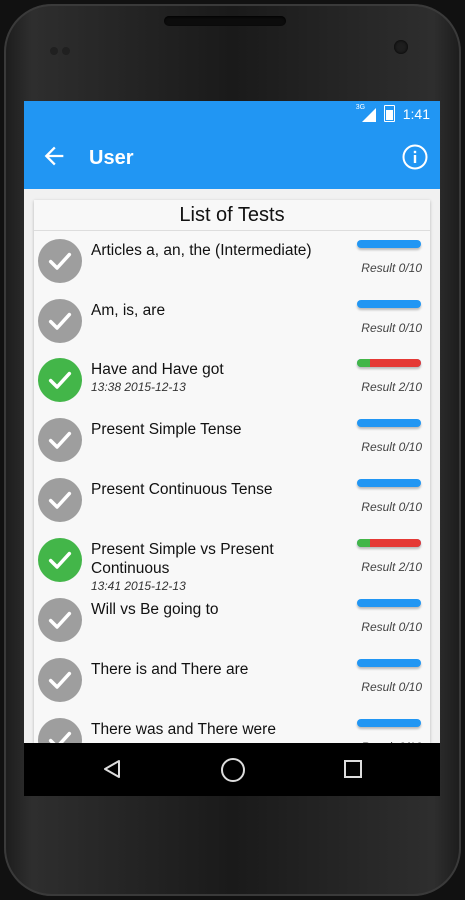 This screenshot has height=900, width=465. I want to click on nav-recent-apps-icon, so click(353, 769).